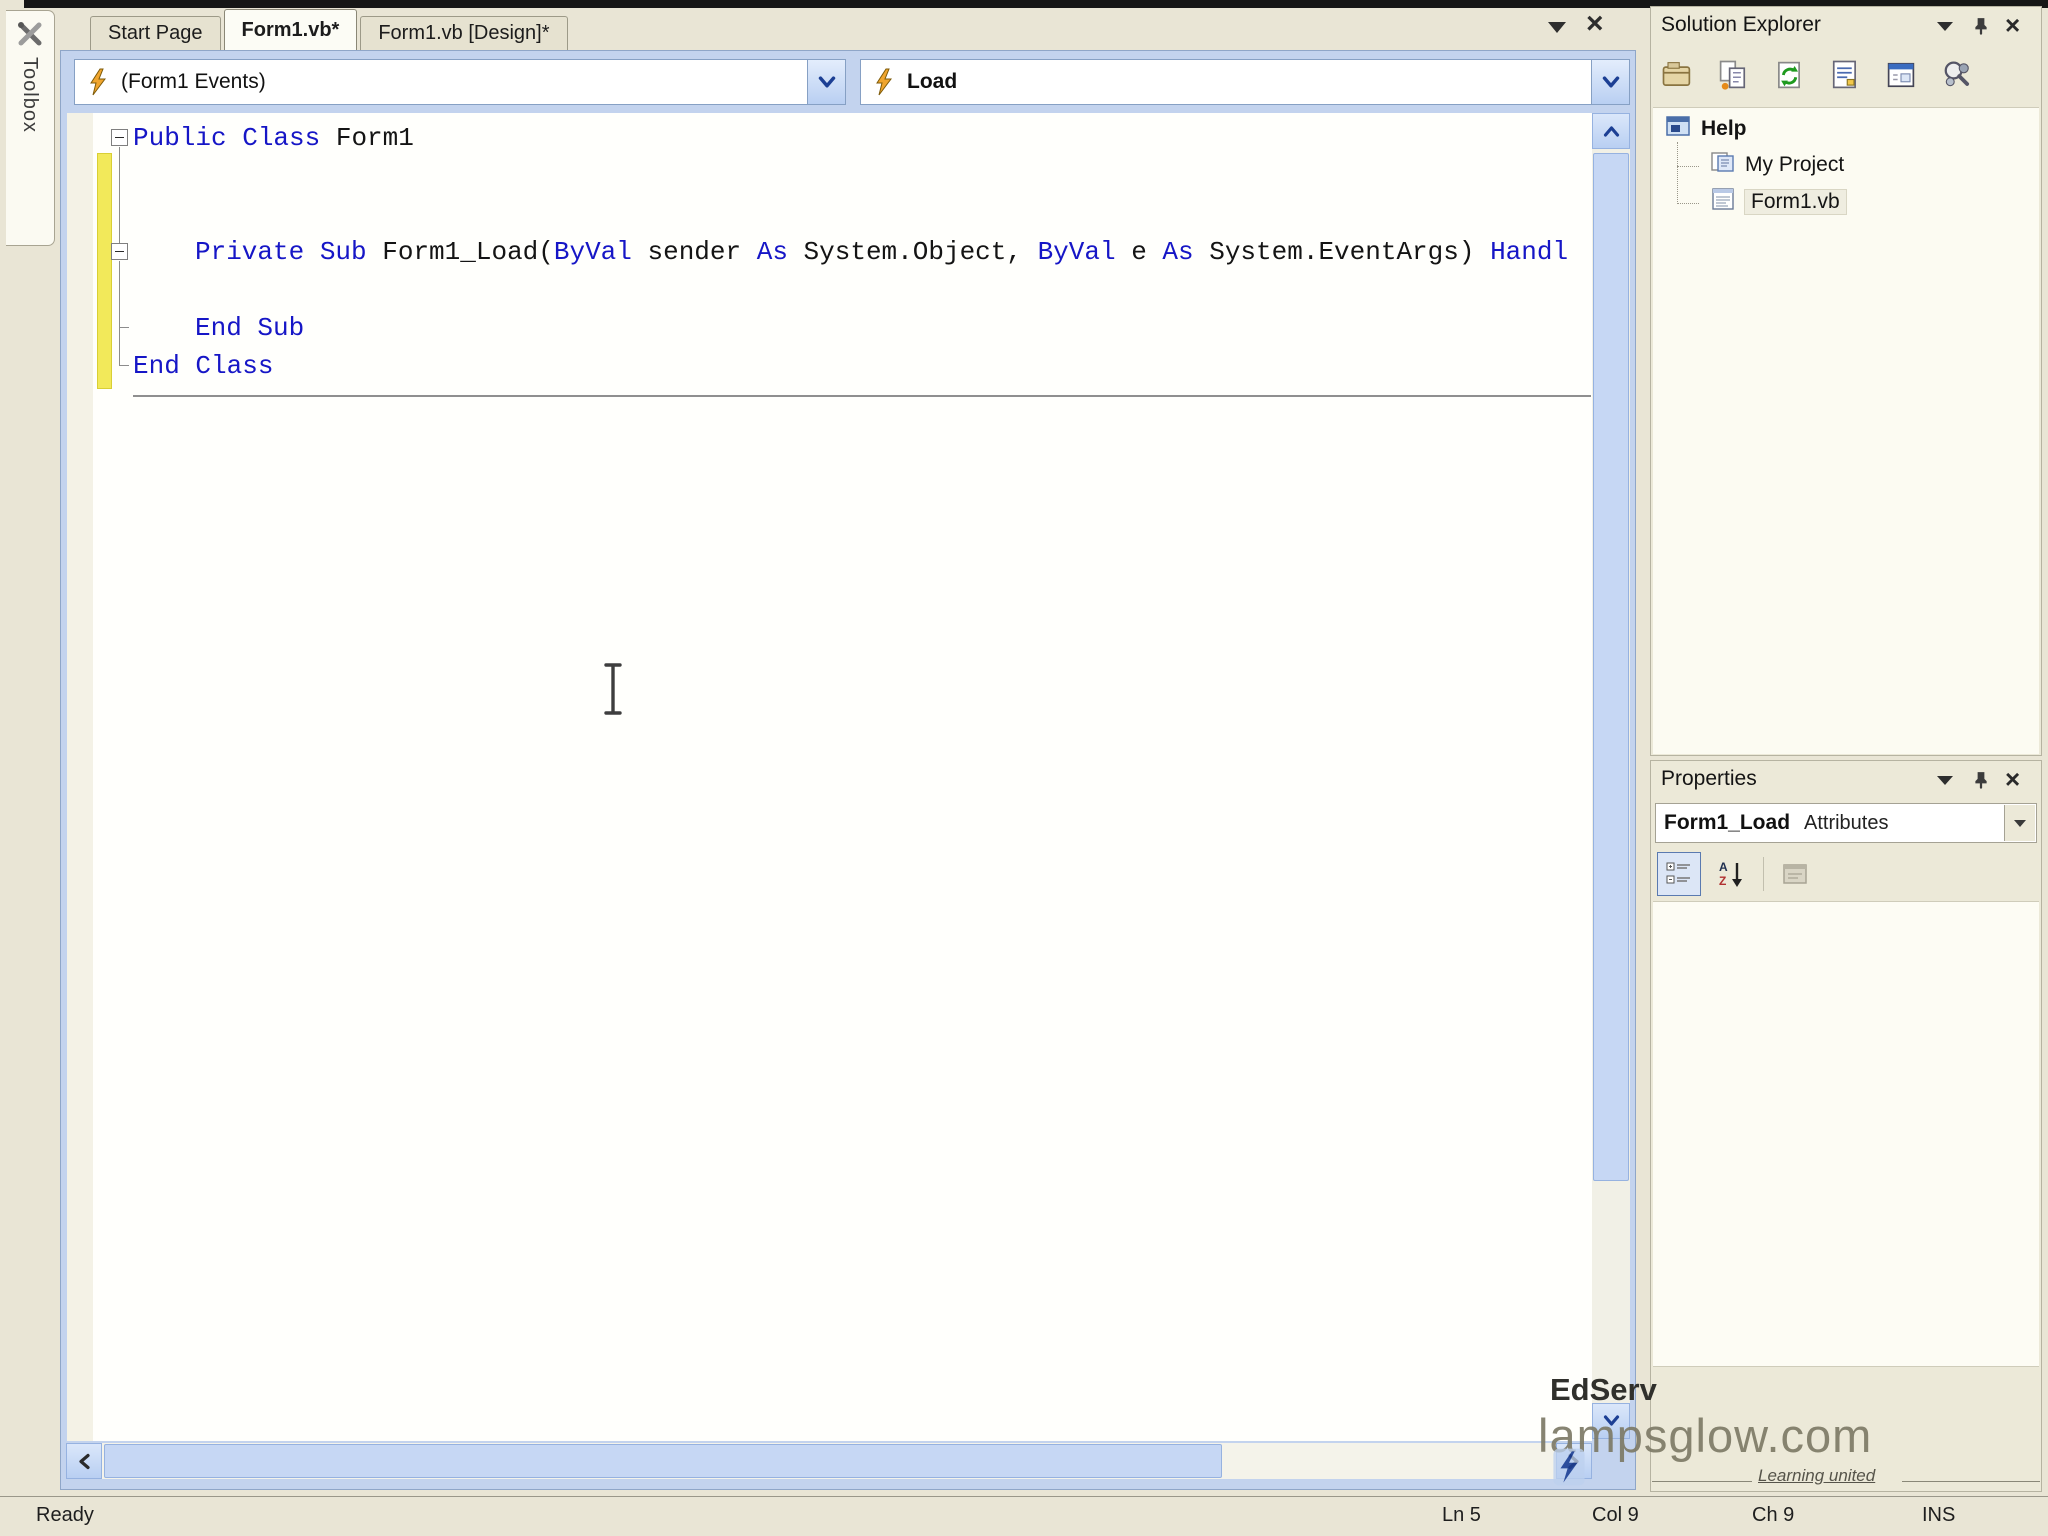  What do you see at coordinates (30, 36) in the screenshot?
I see `tools-icon` at bounding box center [30, 36].